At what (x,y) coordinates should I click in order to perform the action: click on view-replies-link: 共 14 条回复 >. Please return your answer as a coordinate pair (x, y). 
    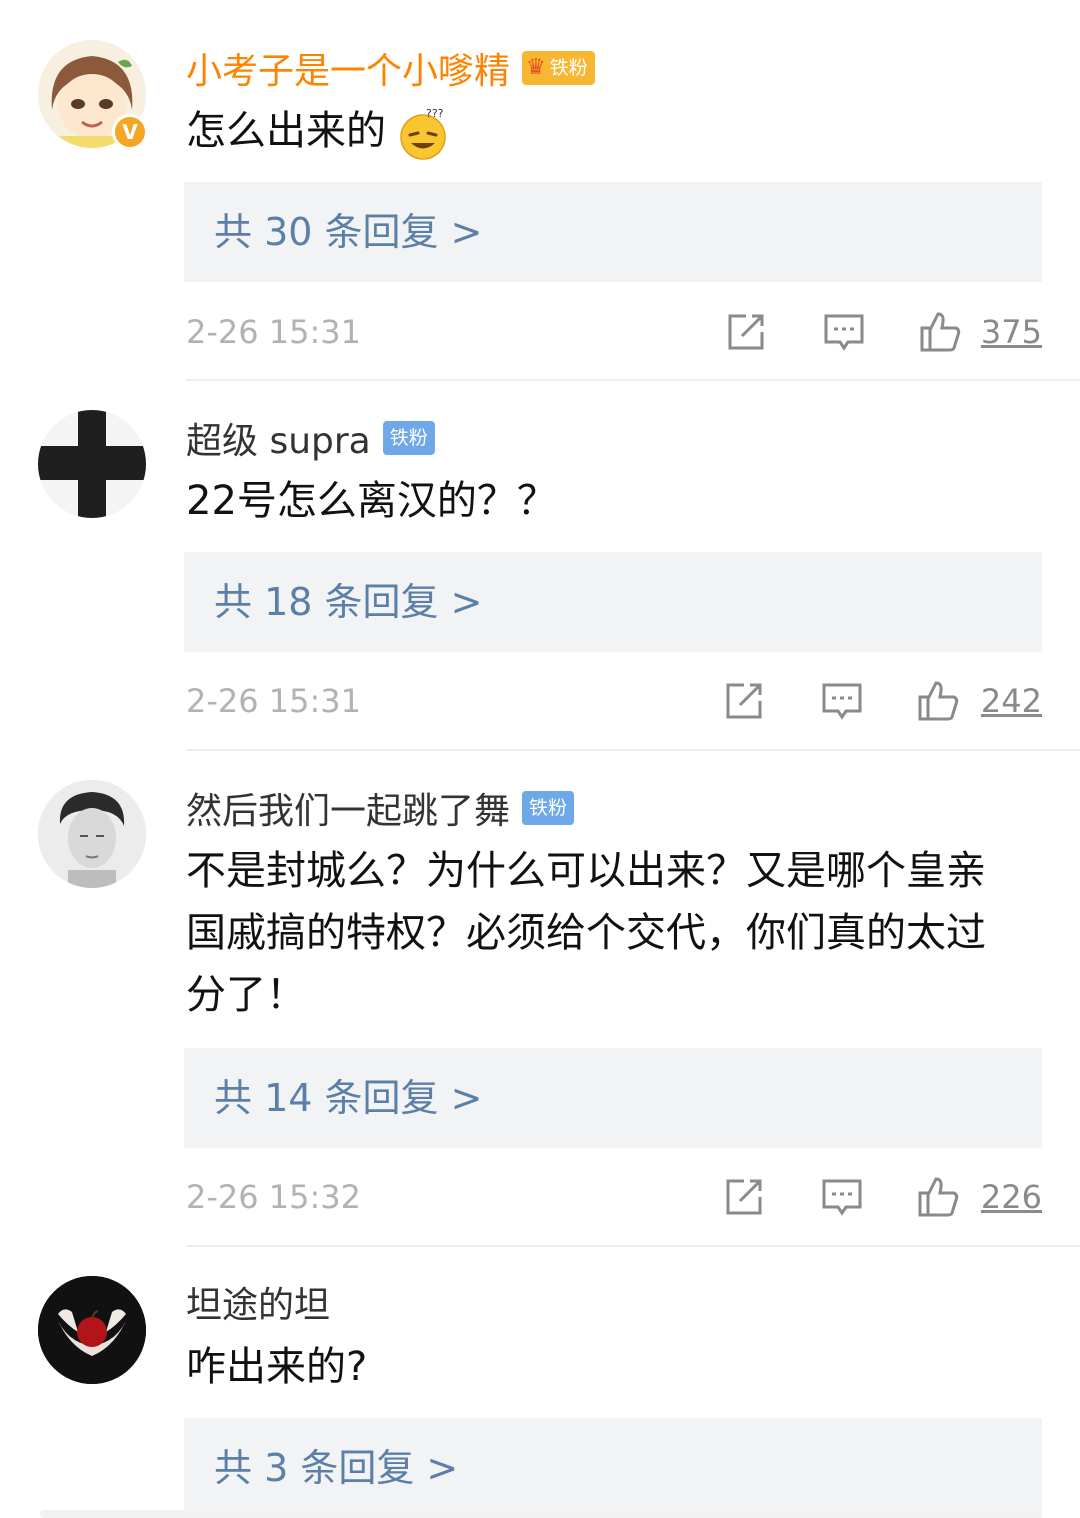
    Looking at the image, I should click on (348, 1098).